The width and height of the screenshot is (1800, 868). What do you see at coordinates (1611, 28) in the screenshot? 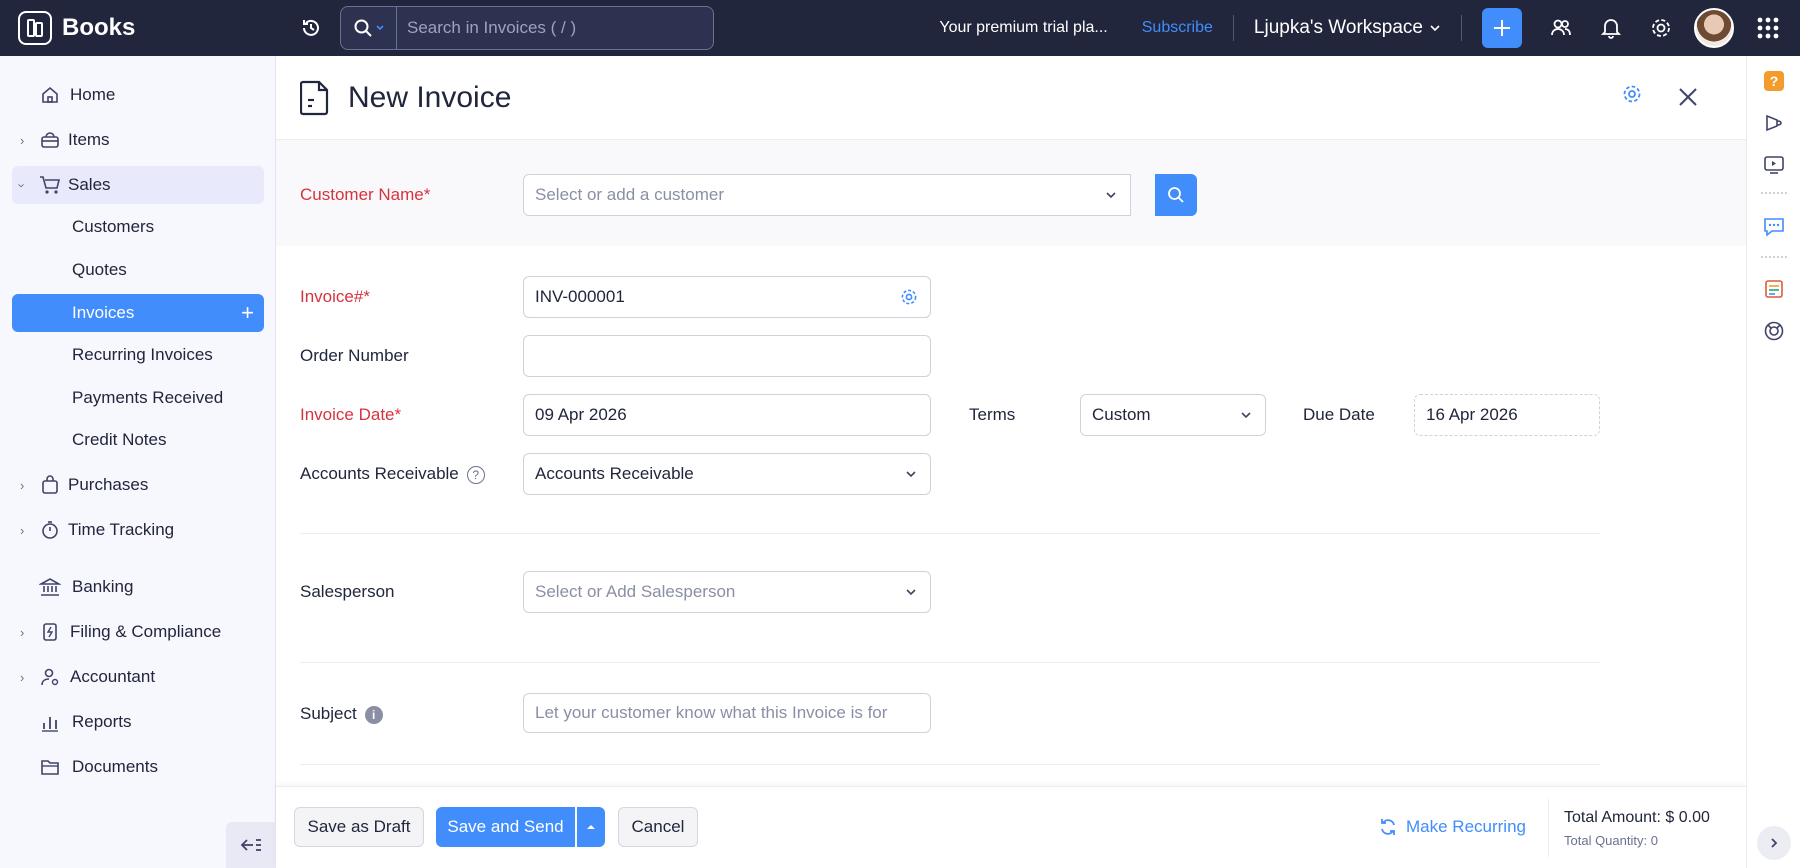
I see `bell-icon` at bounding box center [1611, 28].